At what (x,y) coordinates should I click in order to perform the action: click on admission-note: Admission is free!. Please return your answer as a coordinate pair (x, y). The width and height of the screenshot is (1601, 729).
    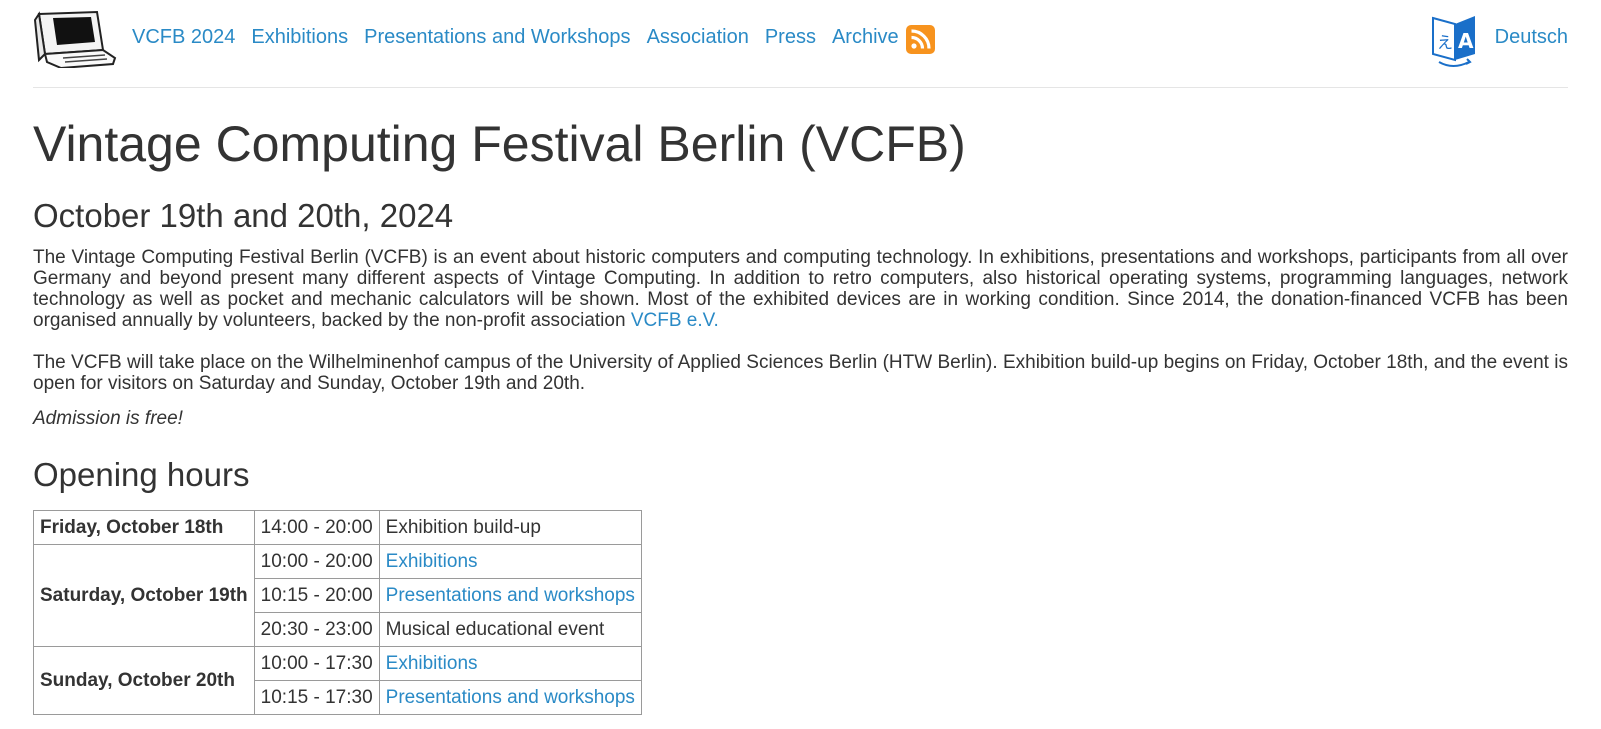
    Looking at the image, I should click on (108, 418).